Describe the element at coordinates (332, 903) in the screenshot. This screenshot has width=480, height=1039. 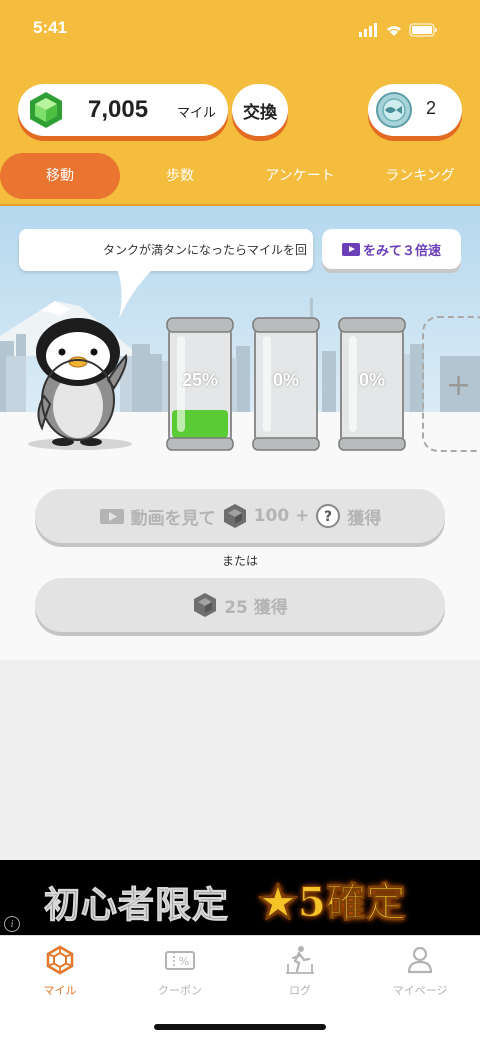
I see `ad-text-right: ★5確定` at that location.